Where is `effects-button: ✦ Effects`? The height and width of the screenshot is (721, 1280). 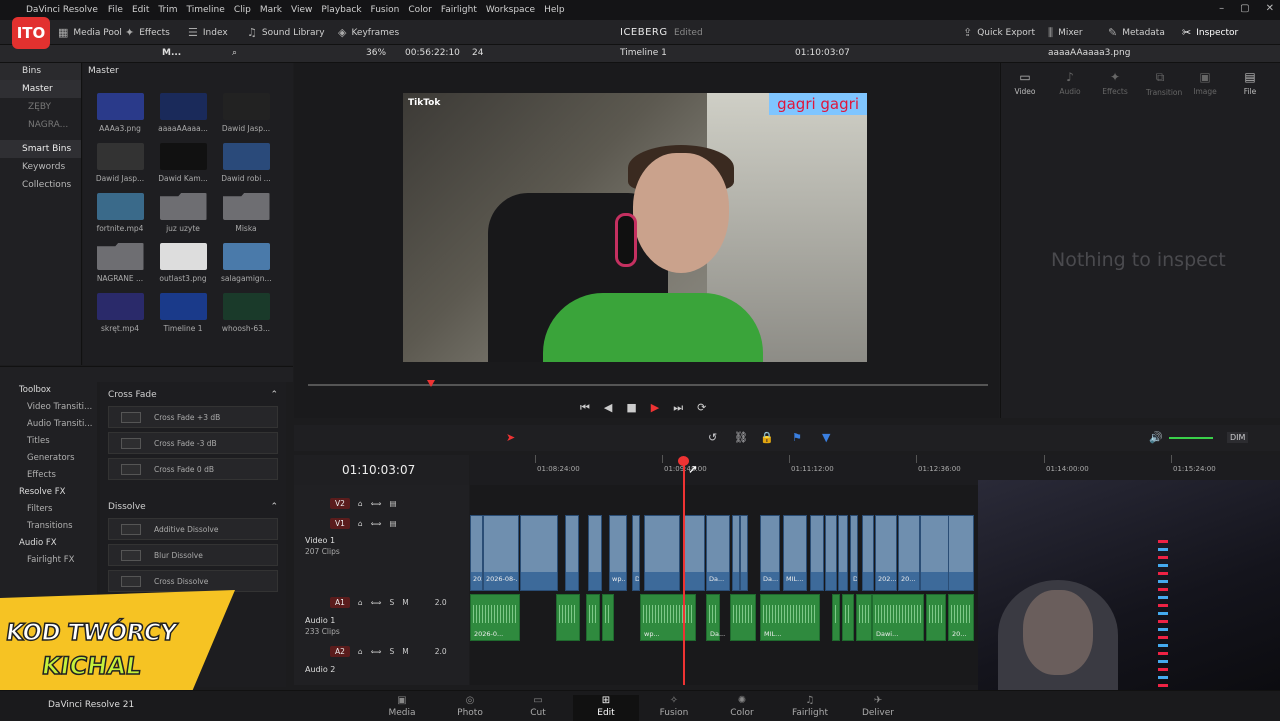 effects-button: ✦ Effects is located at coordinates (147, 32).